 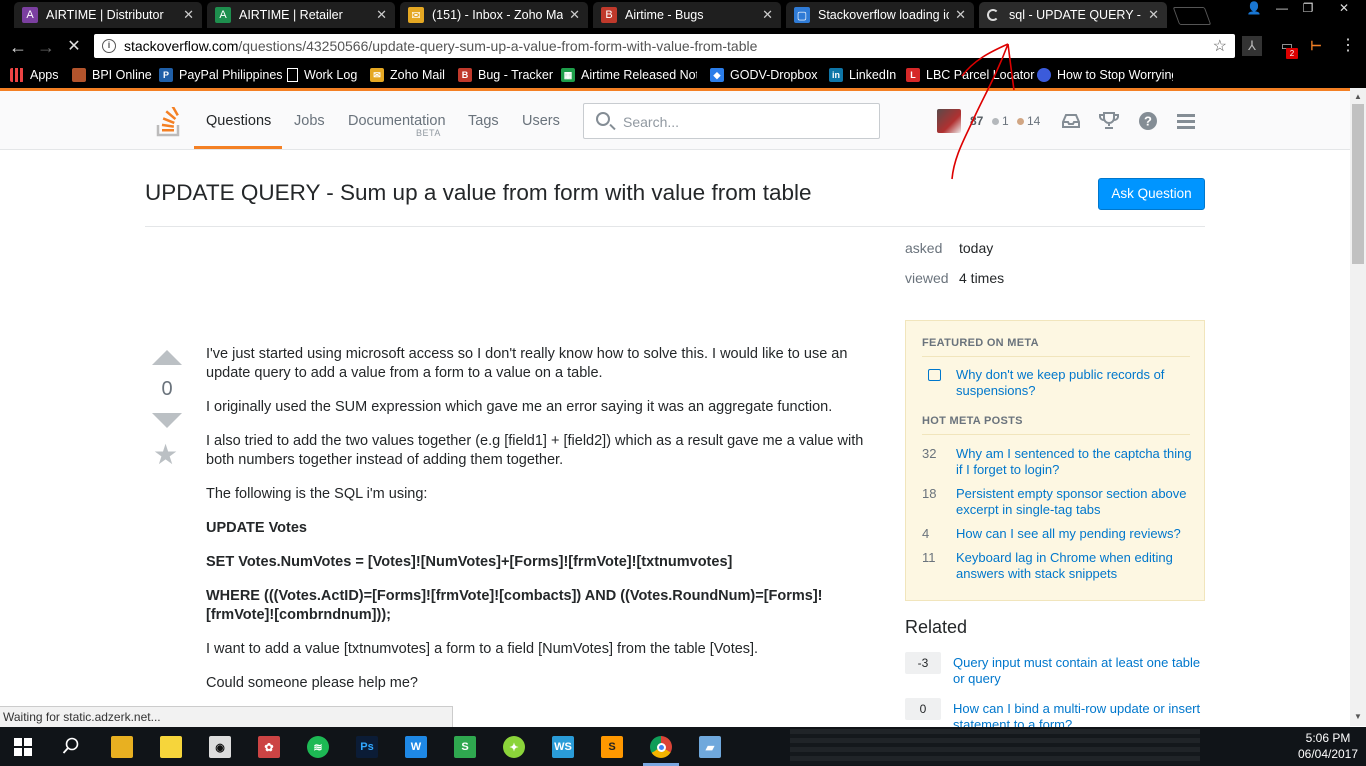 What do you see at coordinates (1151, 194) in the screenshot?
I see `ask-question-button: Ask Question` at bounding box center [1151, 194].